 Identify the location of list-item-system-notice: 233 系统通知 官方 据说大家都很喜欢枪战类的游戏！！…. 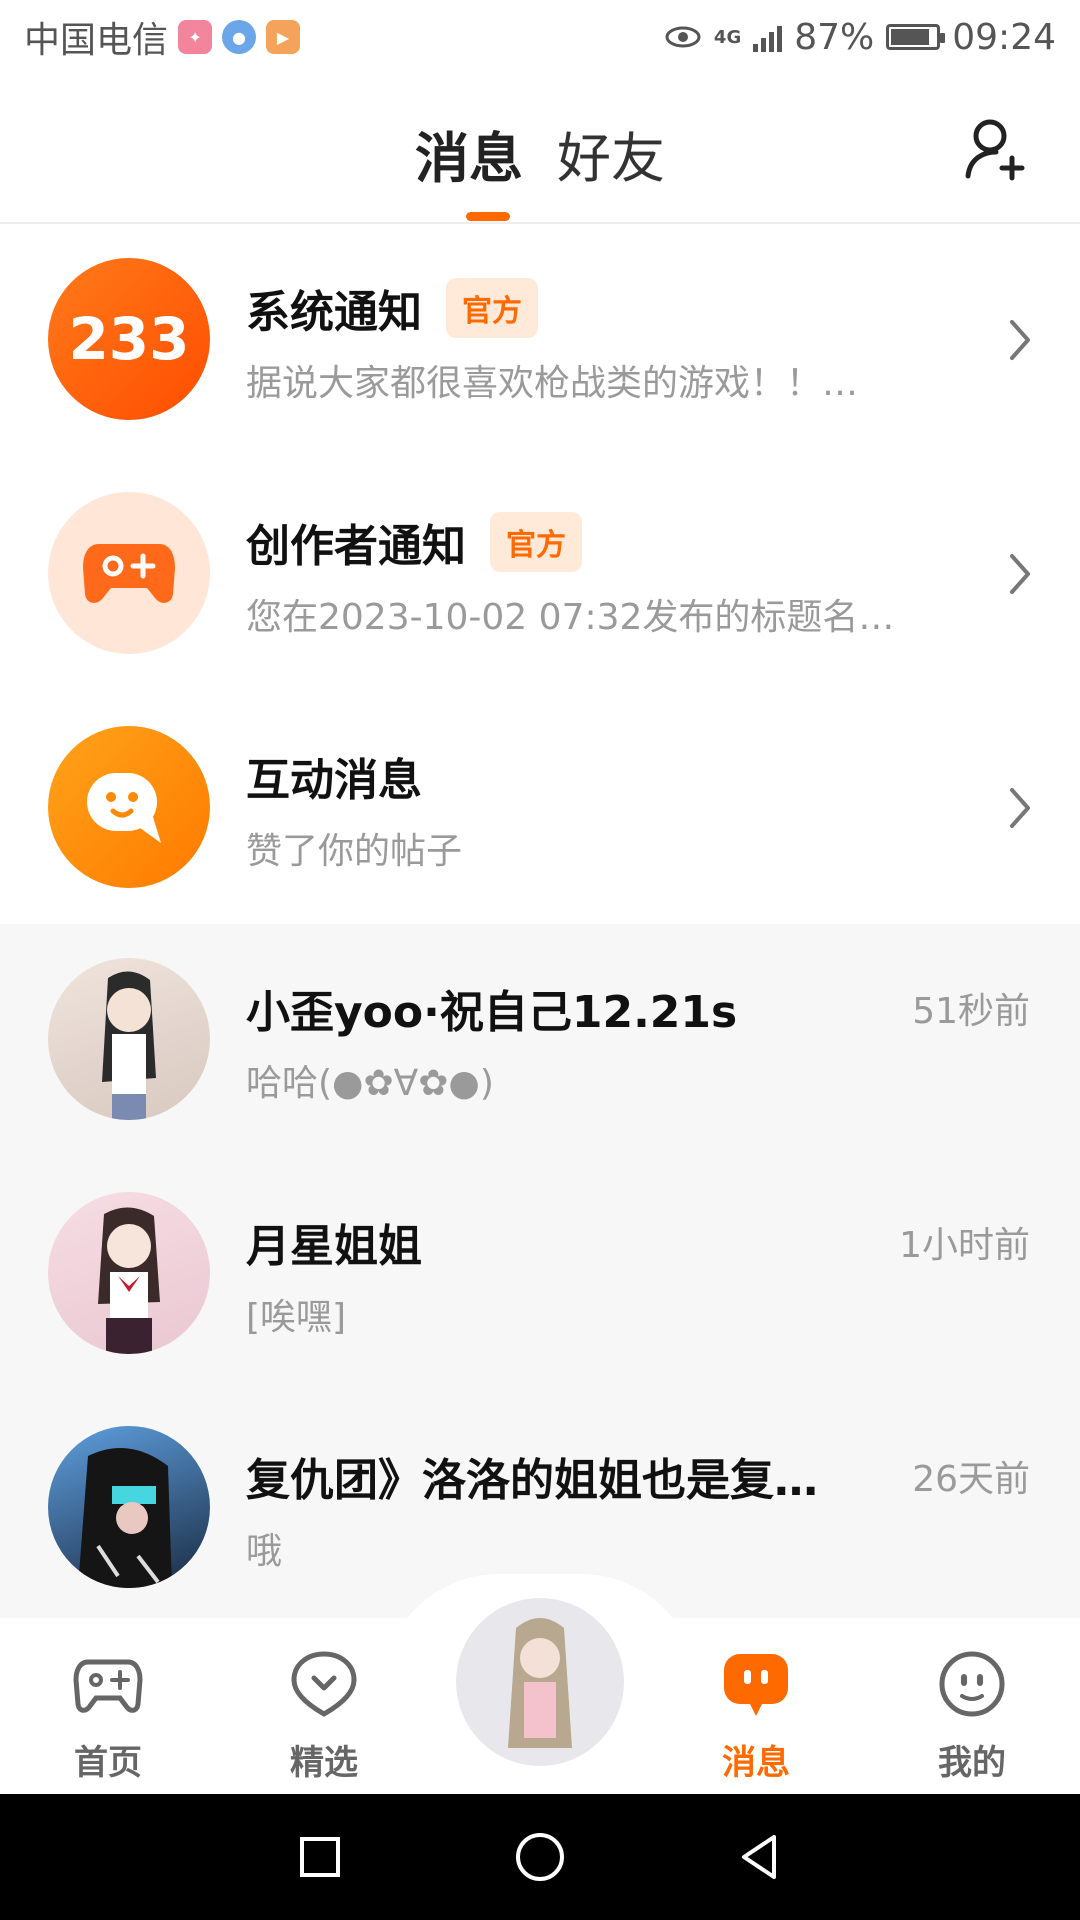
(540, 341).